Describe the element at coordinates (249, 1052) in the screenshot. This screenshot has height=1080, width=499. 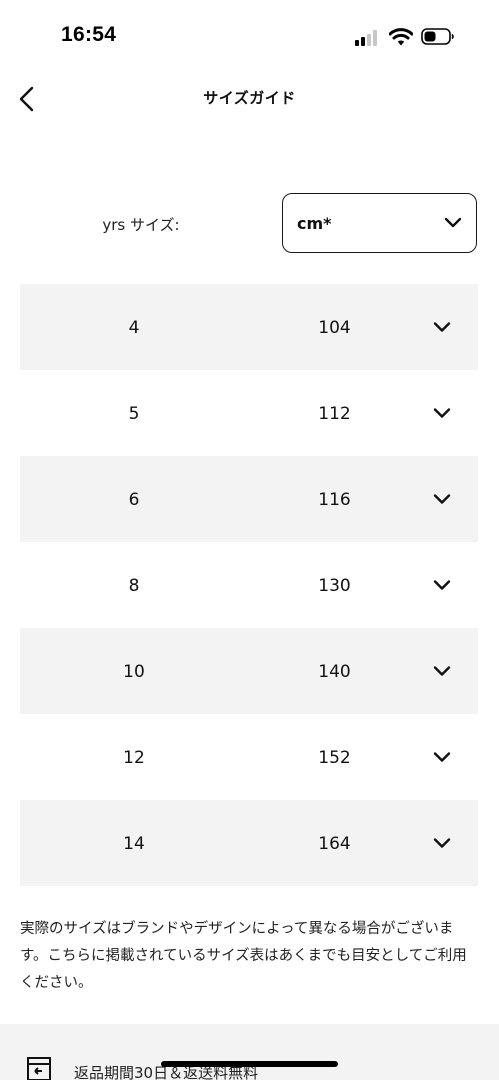
I see `returns-banner: 返品期間30日＆返送料無料` at that location.